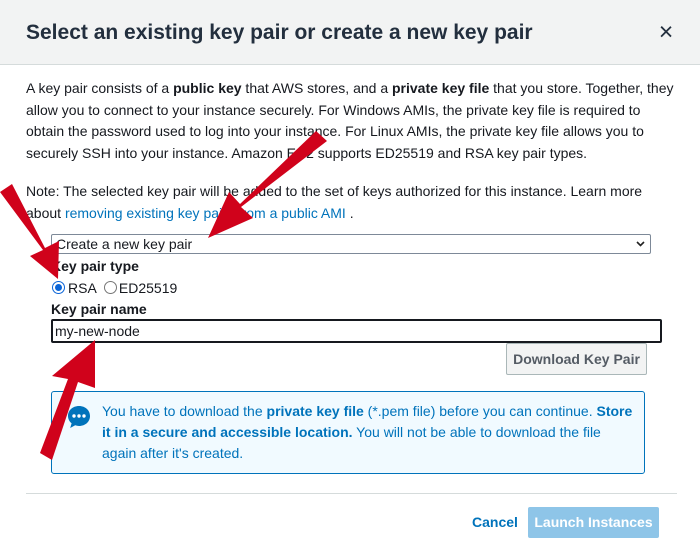 The image size is (700, 560). I want to click on key-pair-name-label: Key pair name, so click(99, 309).